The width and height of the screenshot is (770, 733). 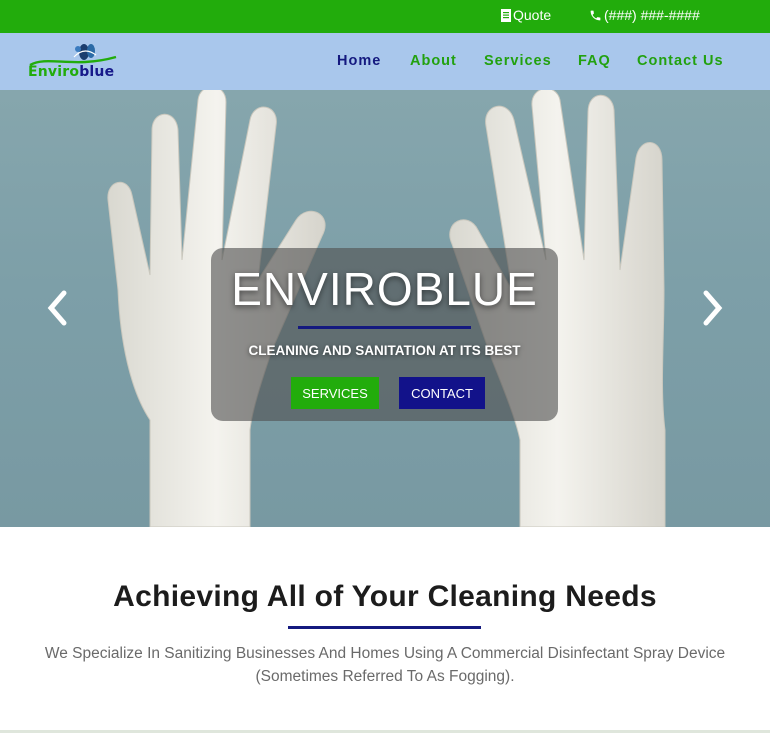 I want to click on phone-label: (###) ###-####, so click(x=652, y=15).